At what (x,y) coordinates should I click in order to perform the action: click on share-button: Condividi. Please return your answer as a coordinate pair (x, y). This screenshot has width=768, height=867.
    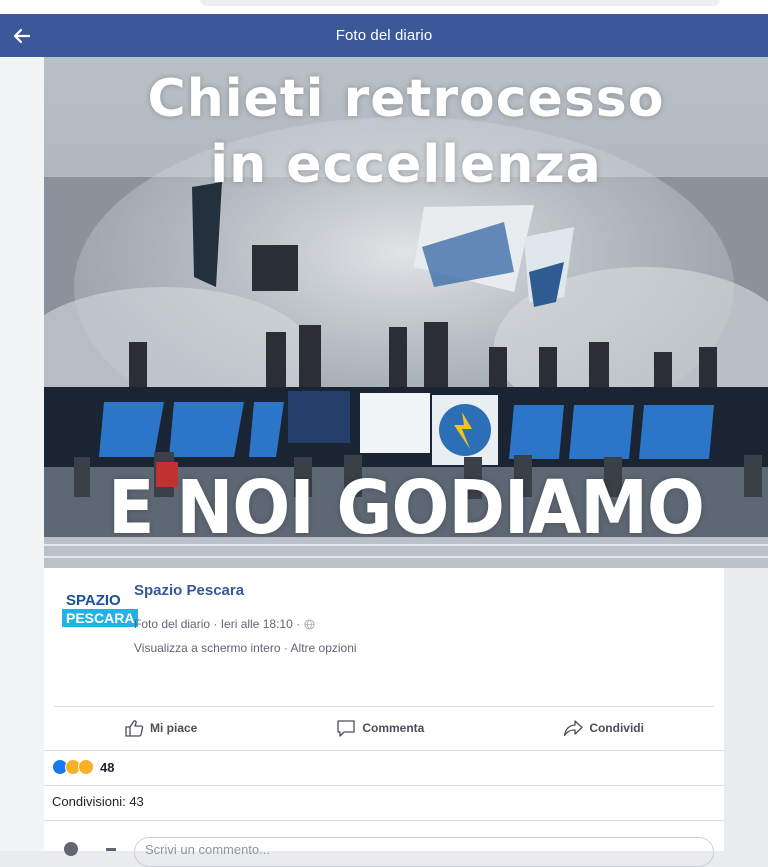
    Looking at the image, I should click on (603, 728).